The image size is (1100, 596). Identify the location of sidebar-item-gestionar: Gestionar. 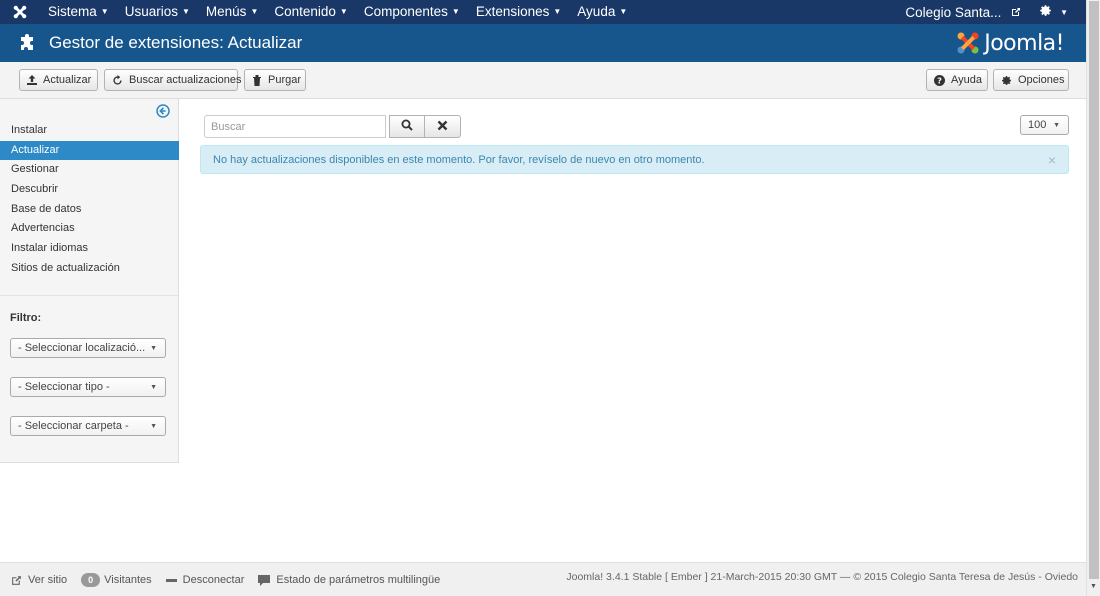
(89, 170).